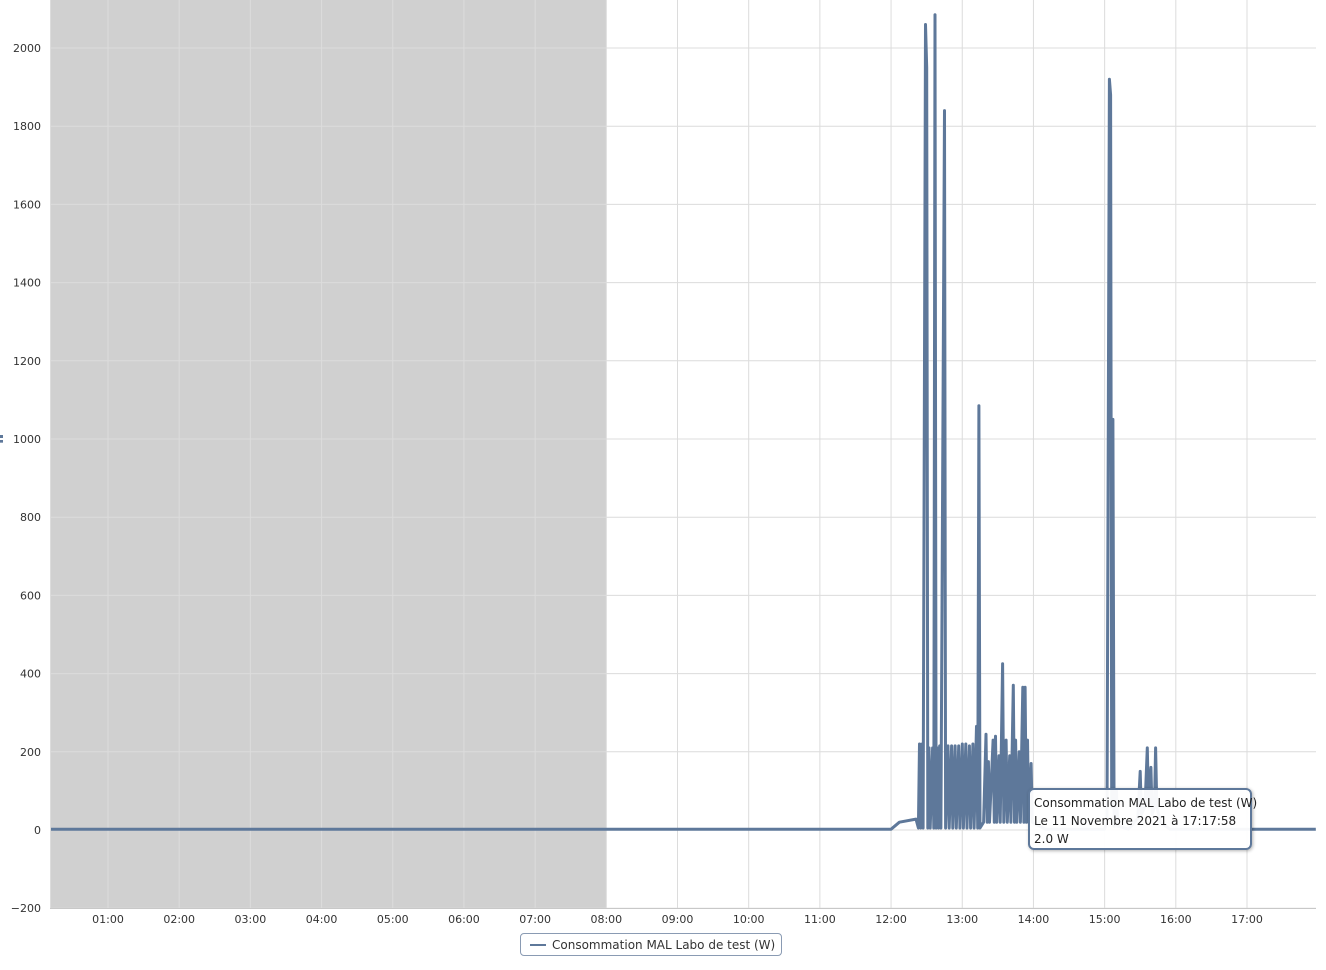 This screenshot has width=1326, height=970. Describe the element at coordinates (179, 919) in the screenshot. I see `x-tick-label: 02:00` at that location.